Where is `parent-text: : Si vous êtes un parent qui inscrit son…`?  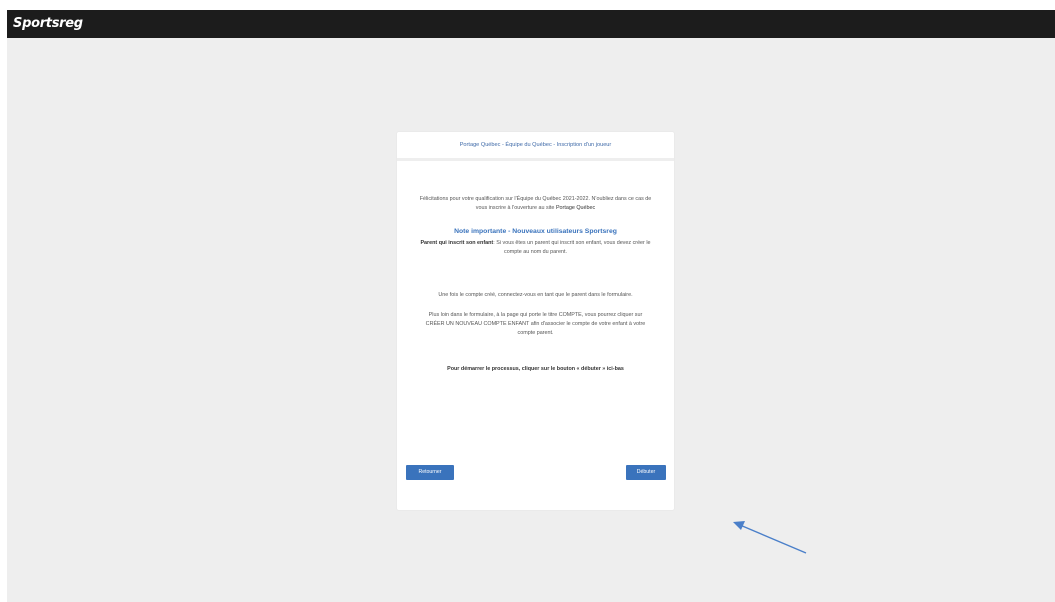
parent-text: : Si vous êtes un parent qui inscrit son… is located at coordinates (572, 247).